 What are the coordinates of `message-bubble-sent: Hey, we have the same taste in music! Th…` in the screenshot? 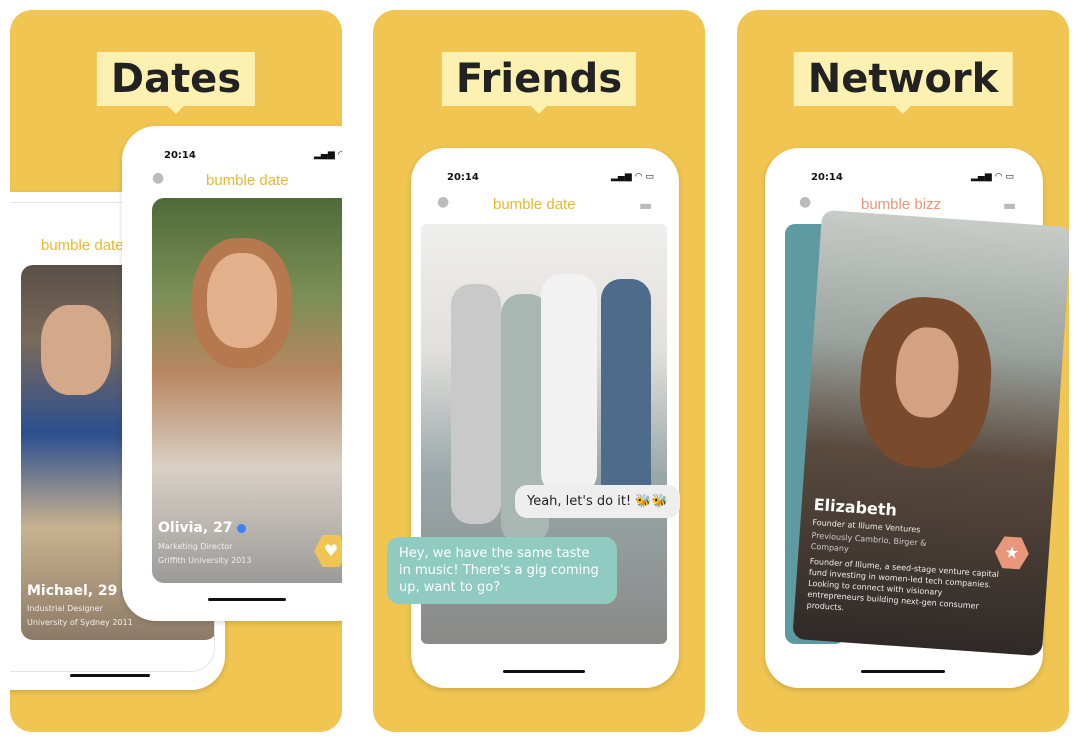 It's located at (502, 570).